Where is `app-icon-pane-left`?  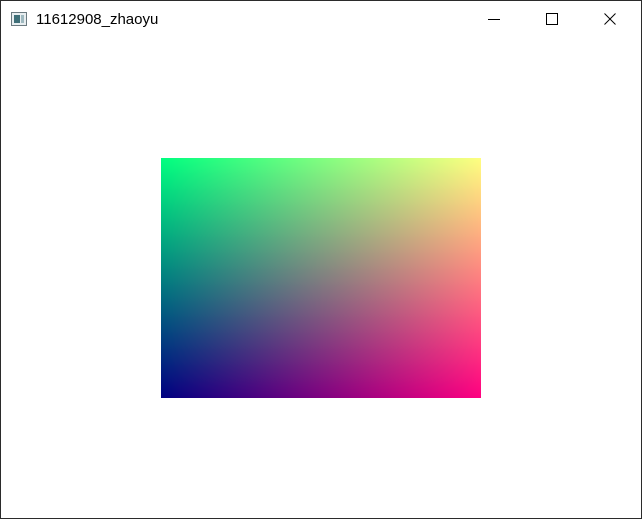
app-icon-pane-left is located at coordinates (17, 19).